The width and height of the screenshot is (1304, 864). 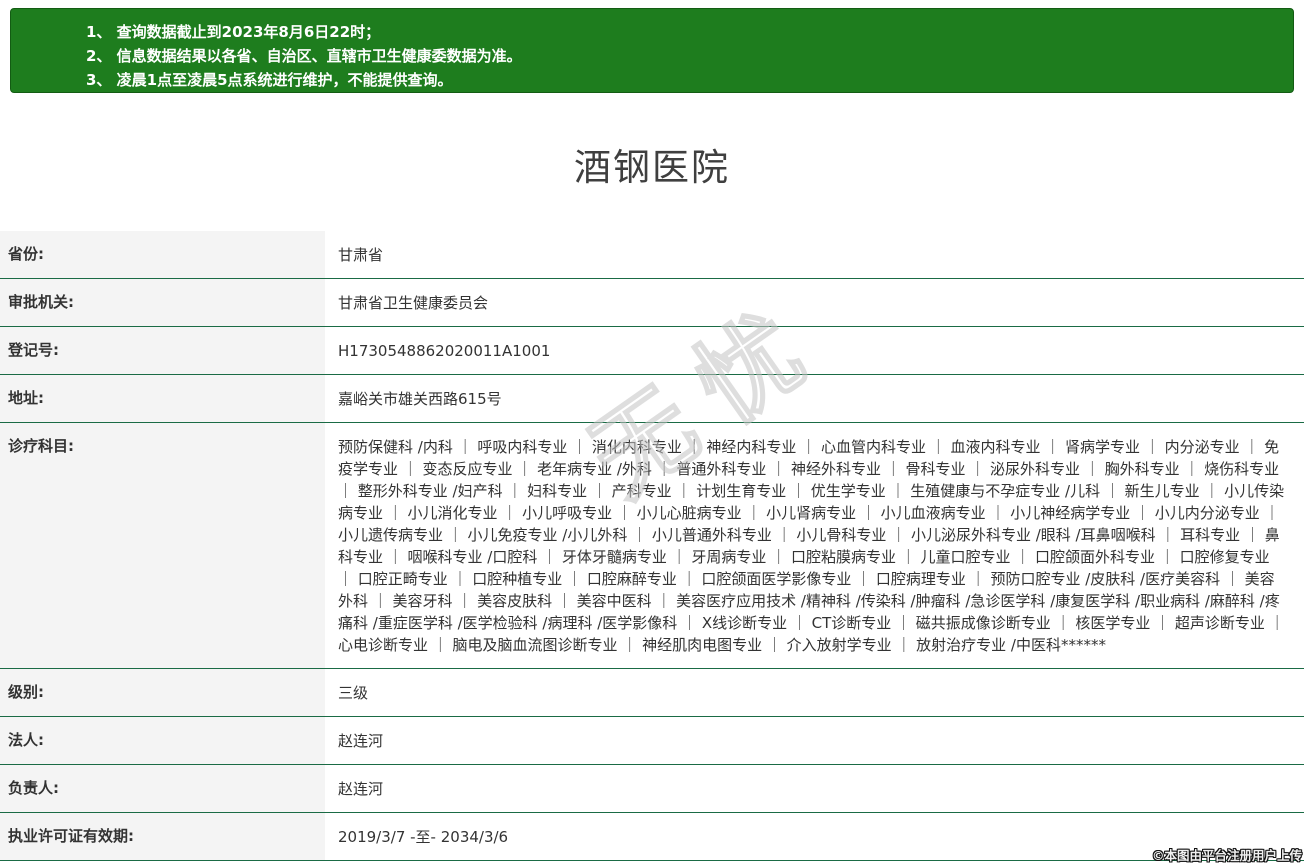 I want to click on table-row-province: 省份: 甘肃省, so click(x=652, y=255).